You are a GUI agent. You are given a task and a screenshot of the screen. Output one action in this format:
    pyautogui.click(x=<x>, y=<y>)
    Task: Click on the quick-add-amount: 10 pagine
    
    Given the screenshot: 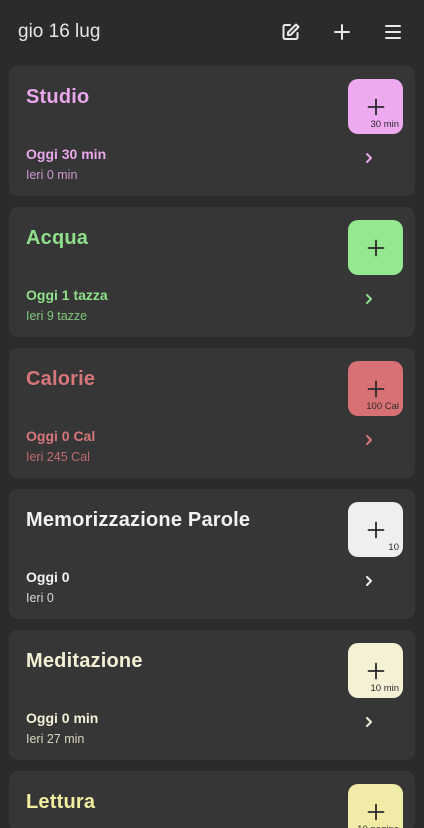 What is the action you would take?
    pyautogui.click(x=378, y=826)
    